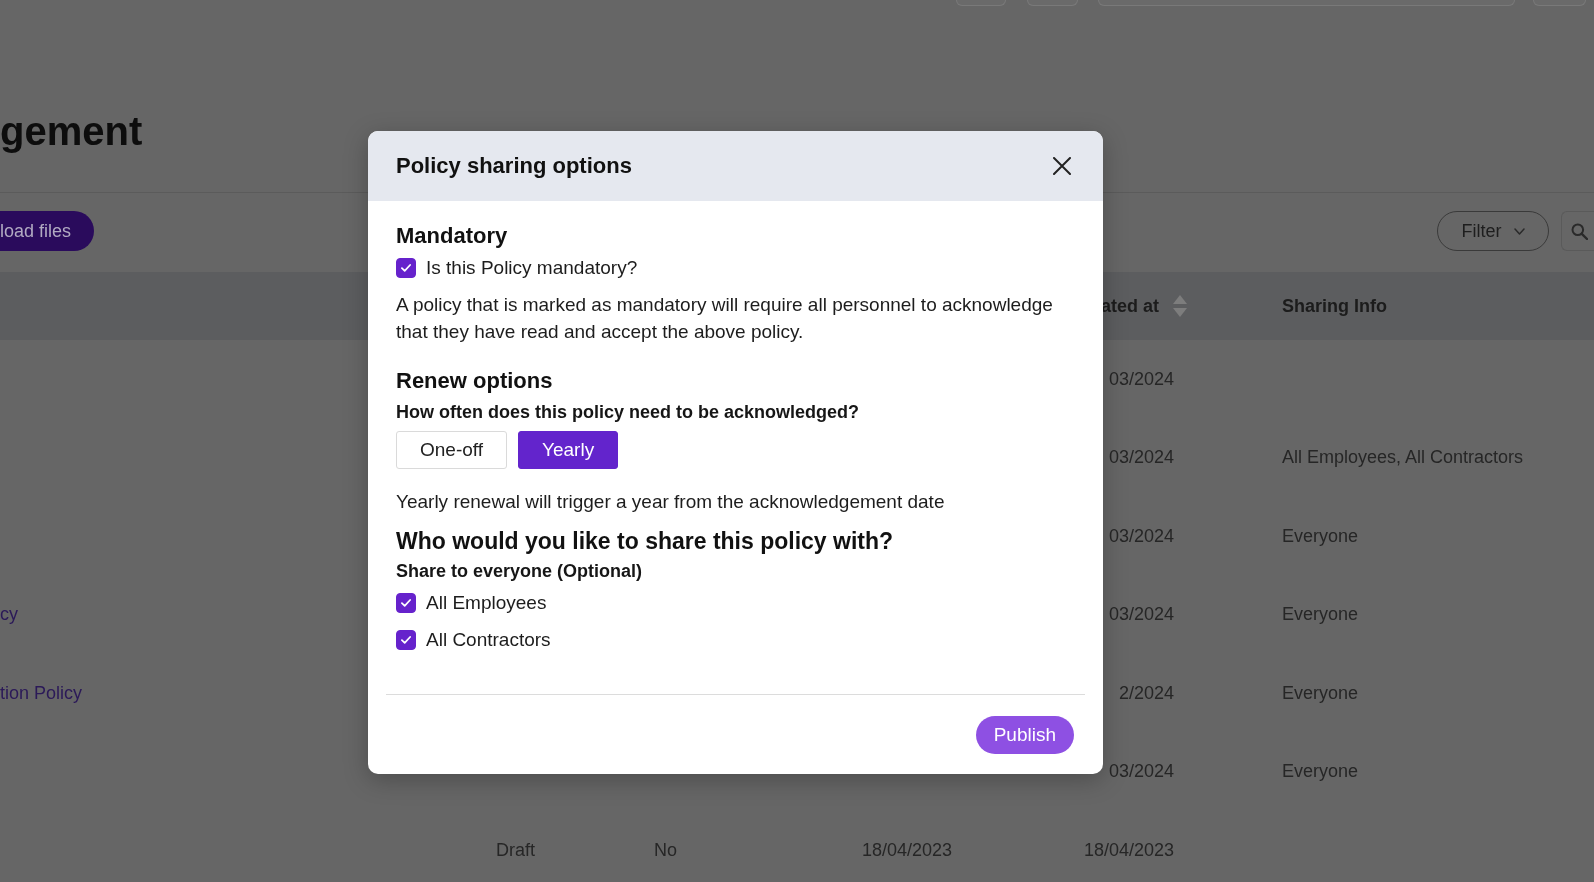 The height and width of the screenshot is (882, 1594). I want to click on dialog-title: Policy sharing options, so click(514, 166).